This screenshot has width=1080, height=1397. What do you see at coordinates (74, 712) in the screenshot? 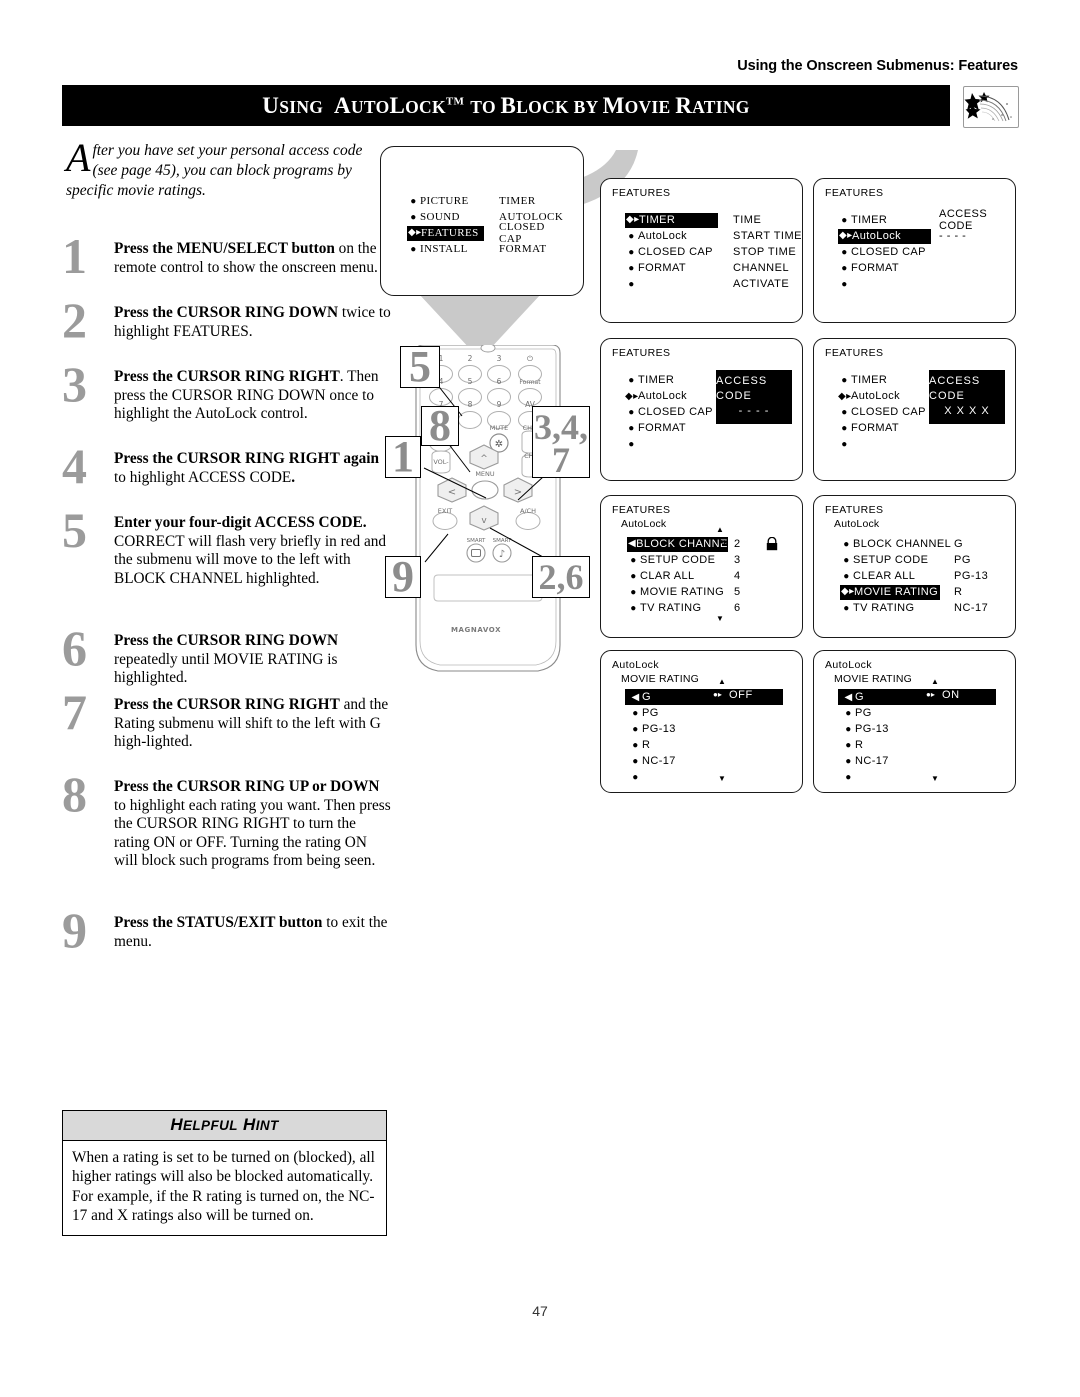
I see `step-number: 7` at bounding box center [74, 712].